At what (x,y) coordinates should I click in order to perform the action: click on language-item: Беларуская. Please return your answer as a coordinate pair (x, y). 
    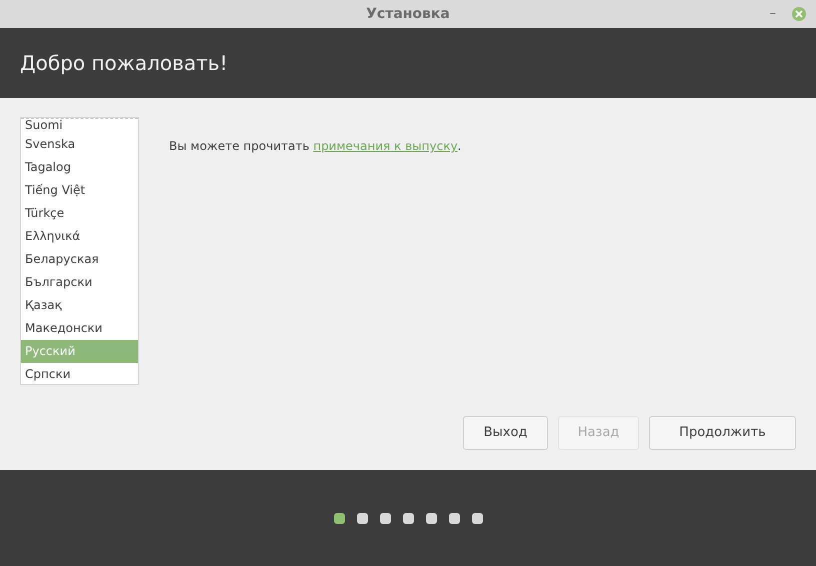
    Looking at the image, I should click on (79, 259).